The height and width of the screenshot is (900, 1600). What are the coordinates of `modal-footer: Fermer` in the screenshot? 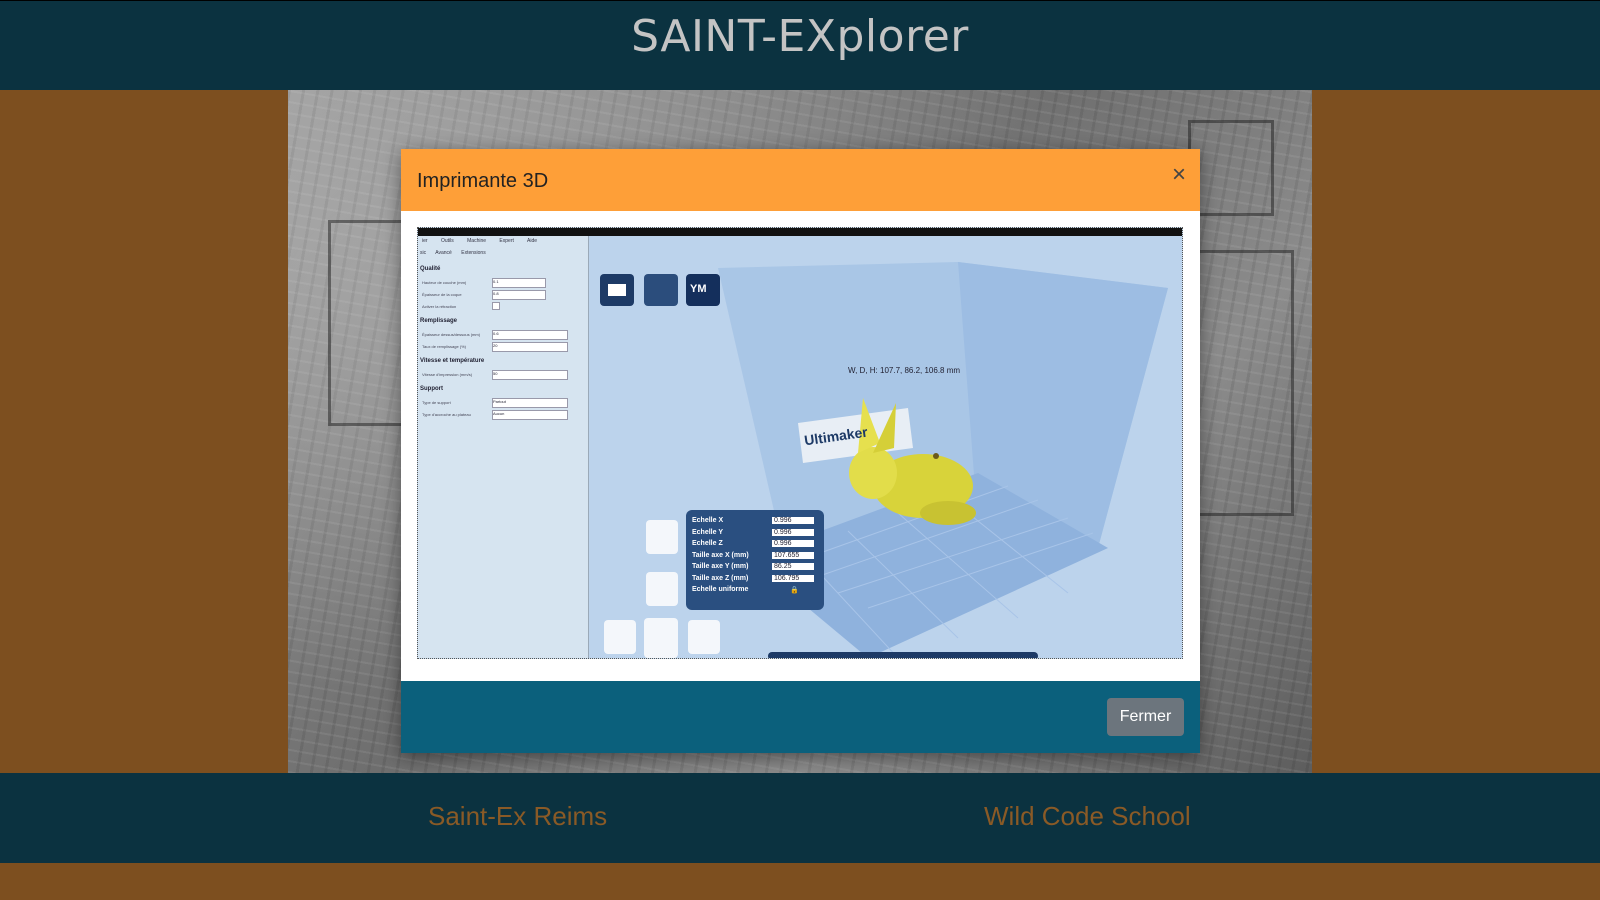 It's located at (800, 717).